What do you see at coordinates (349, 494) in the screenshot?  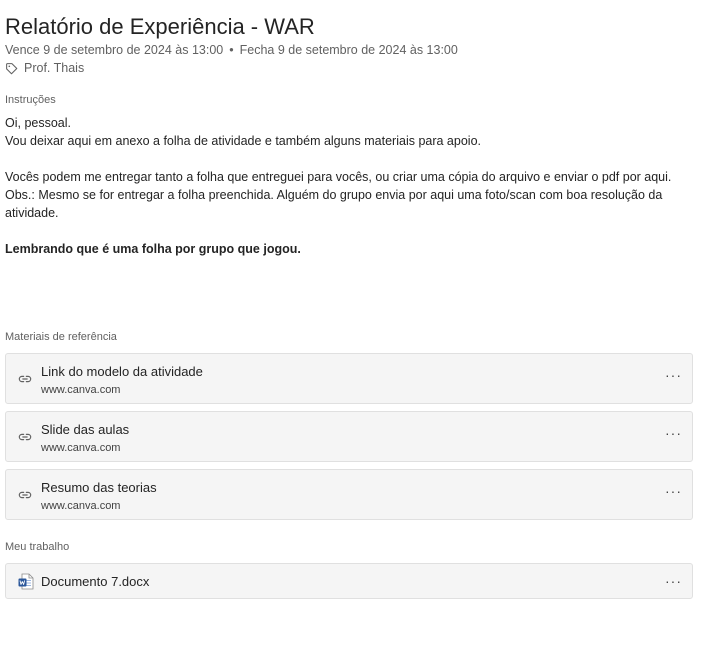 I see `reference-card: Resumo das teorias www.canva.com ···` at bounding box center [349, 494].